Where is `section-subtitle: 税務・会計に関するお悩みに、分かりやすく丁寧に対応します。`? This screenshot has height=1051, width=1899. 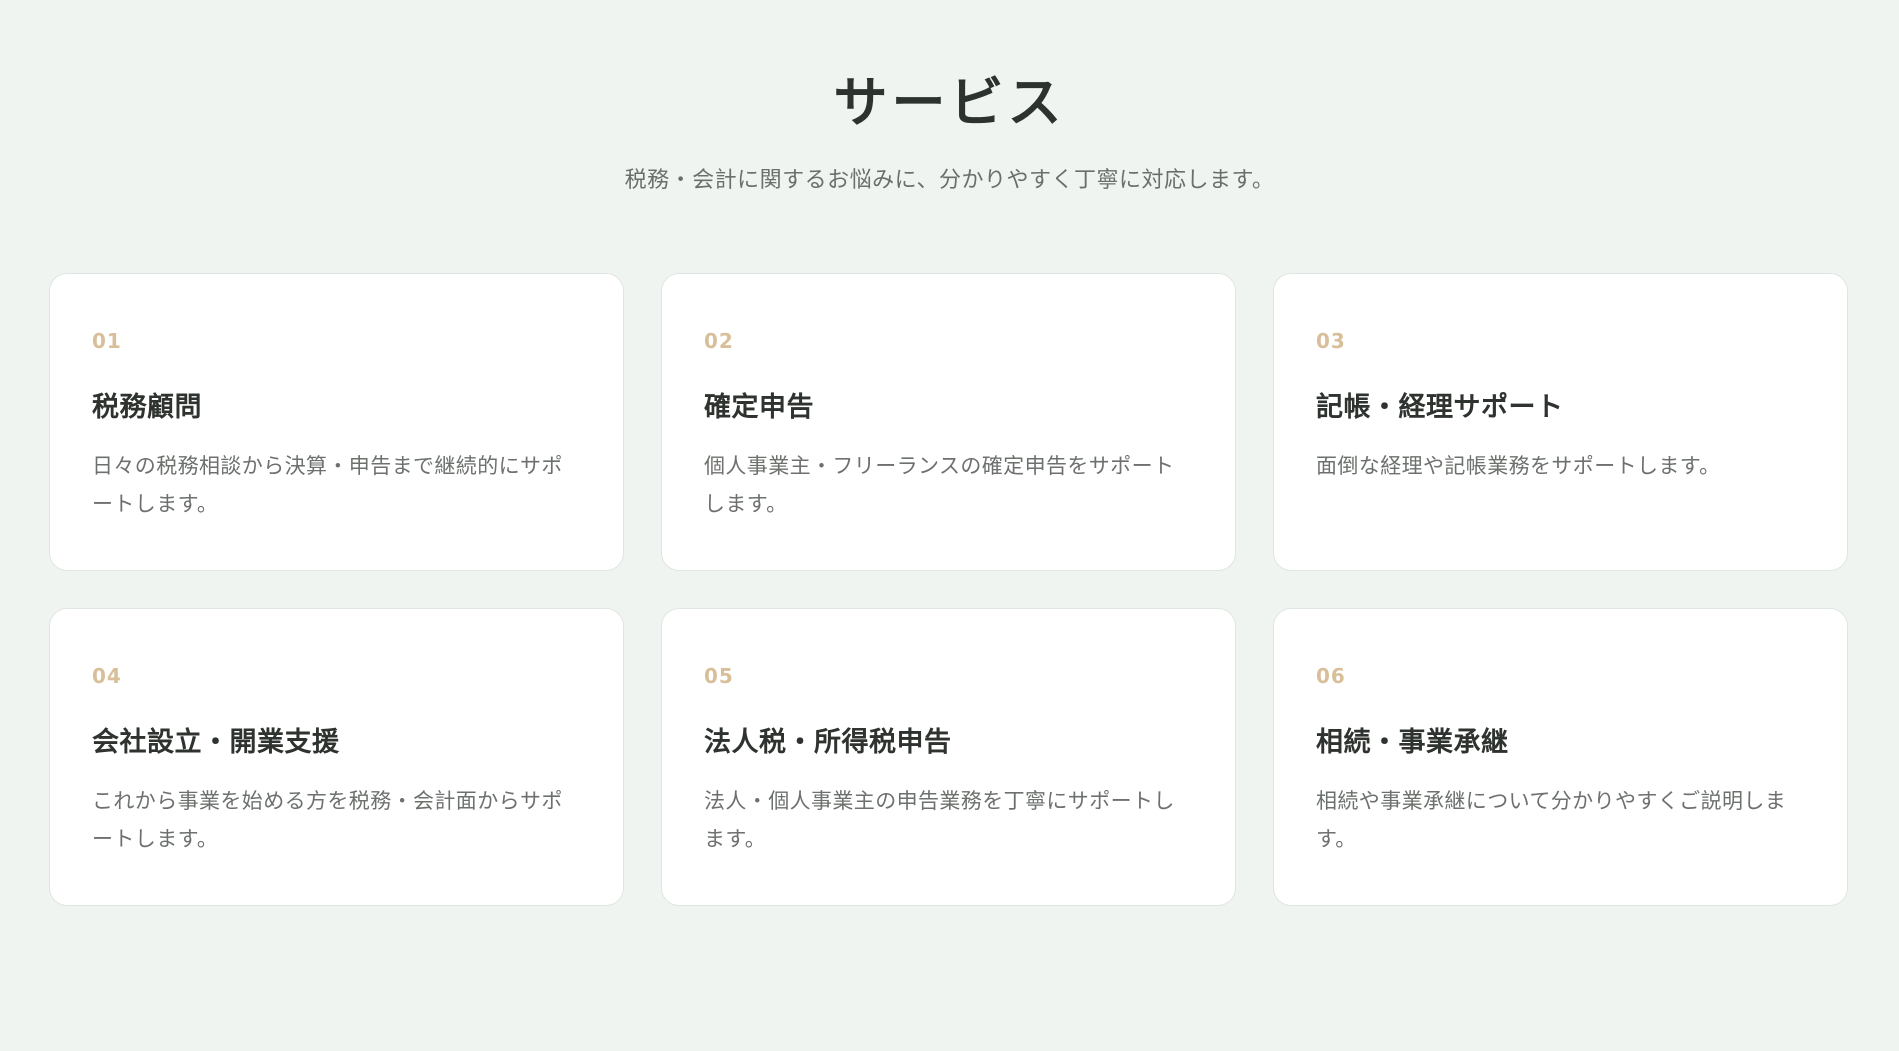 section-subtitle: 税務・会計に関するお悩みに、分かりやすく丁寧に対応します。 is located at coordinates (949, 180).